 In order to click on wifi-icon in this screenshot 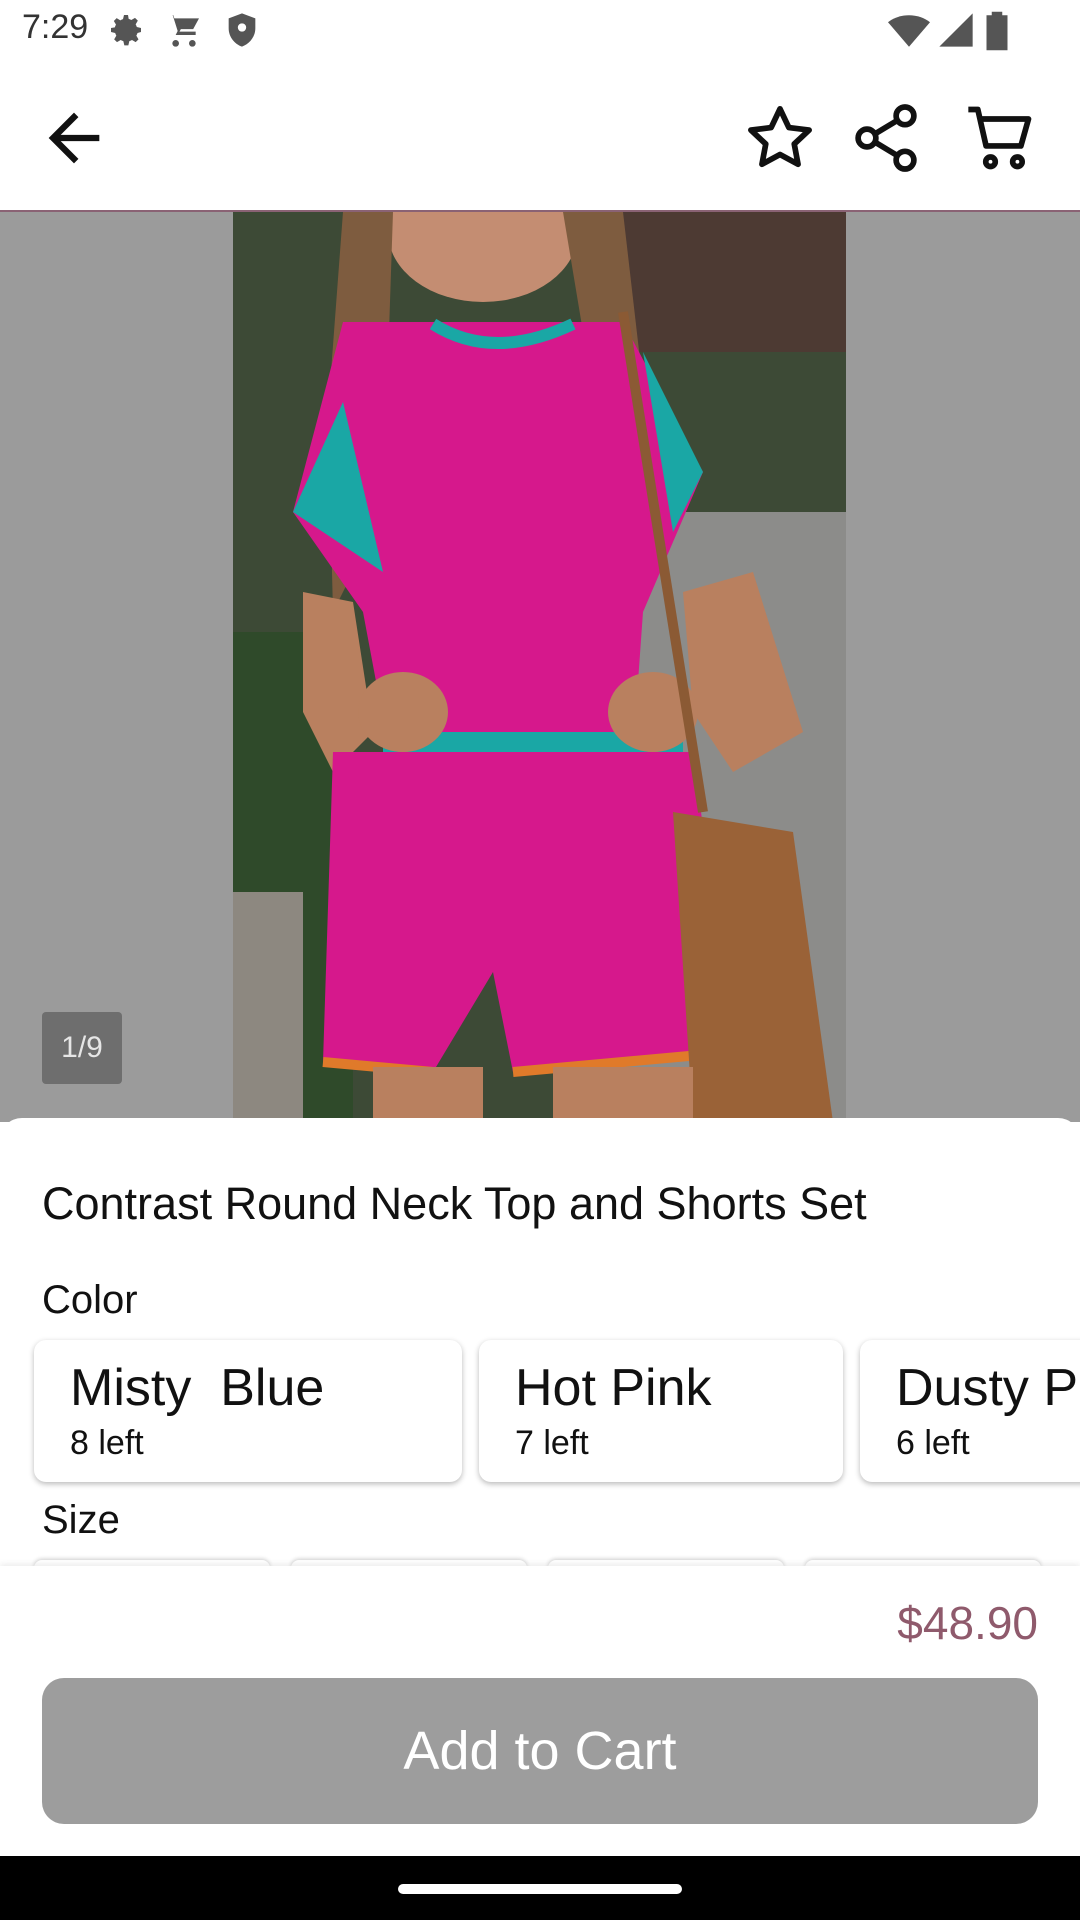, I will do `click(909, 33)`.